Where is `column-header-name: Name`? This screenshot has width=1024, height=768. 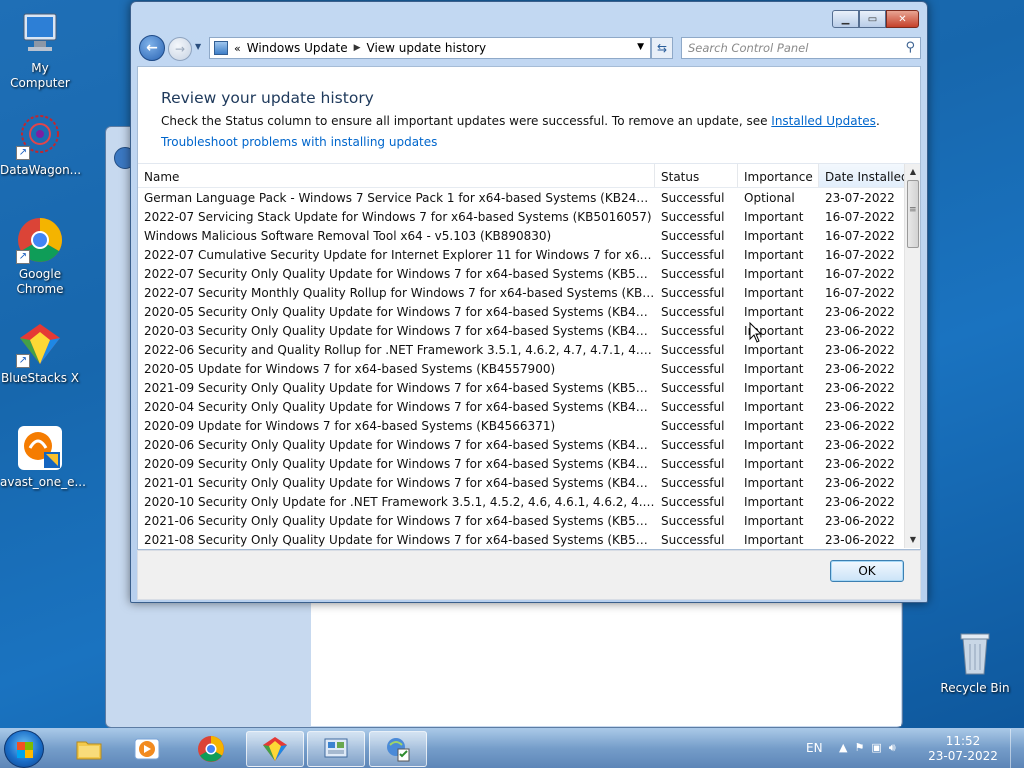 column-header-name: Name is located at coordinates (396, 175).